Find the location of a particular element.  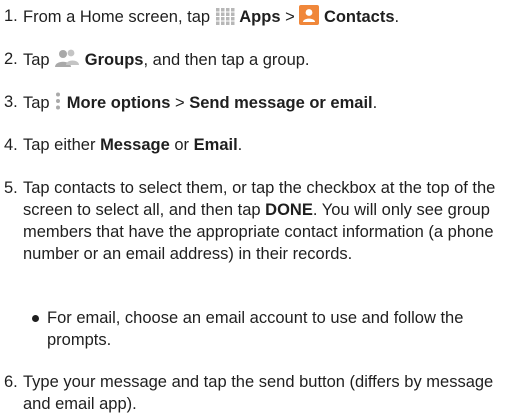

contacts-icon is located at coordinates (309, 18).